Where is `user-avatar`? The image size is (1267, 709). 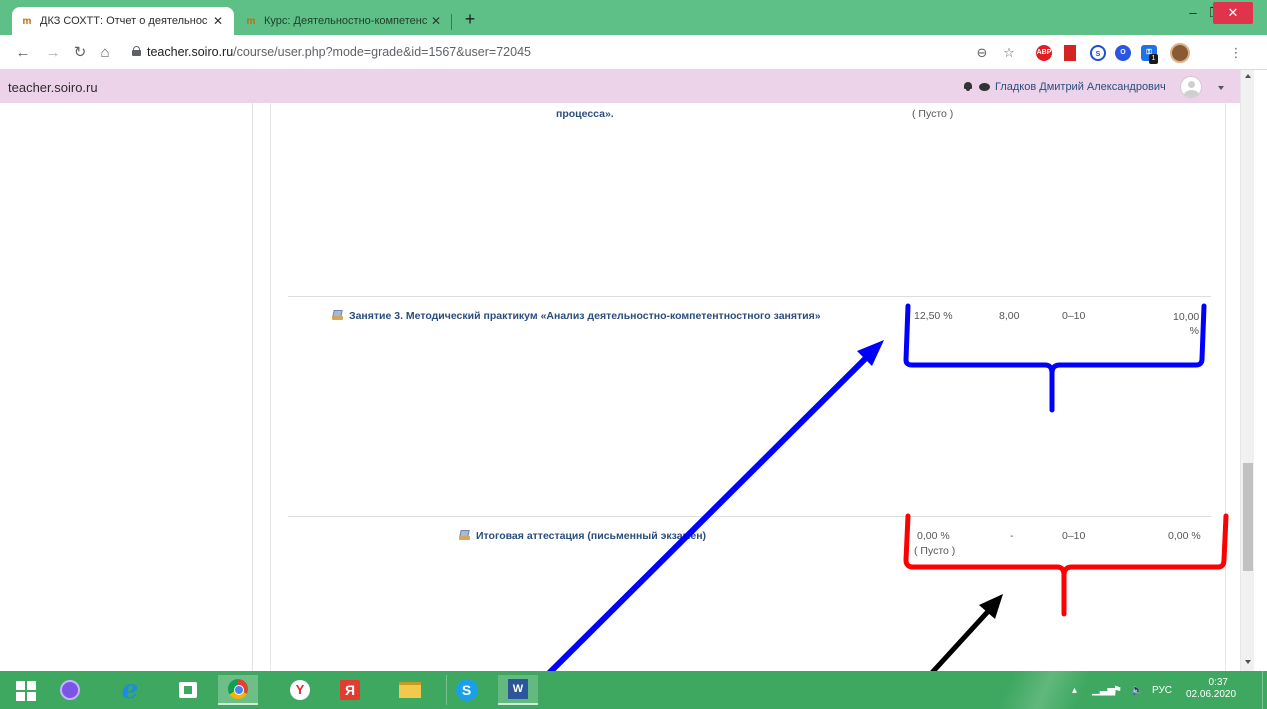
user-avatar is located at coordinates (1191, 87).